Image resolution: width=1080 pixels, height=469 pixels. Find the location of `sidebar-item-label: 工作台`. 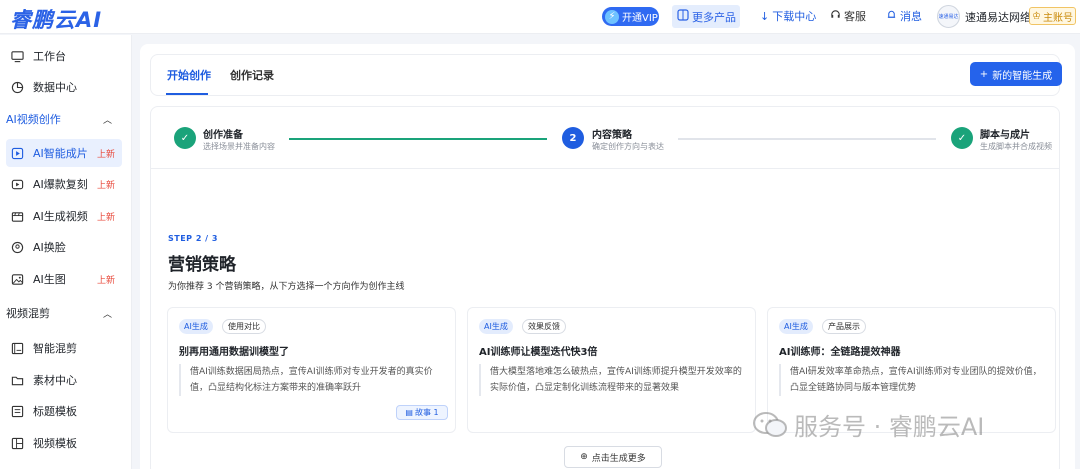

sidebar-item-label: 工作台 is located at coordinates (49, 56).